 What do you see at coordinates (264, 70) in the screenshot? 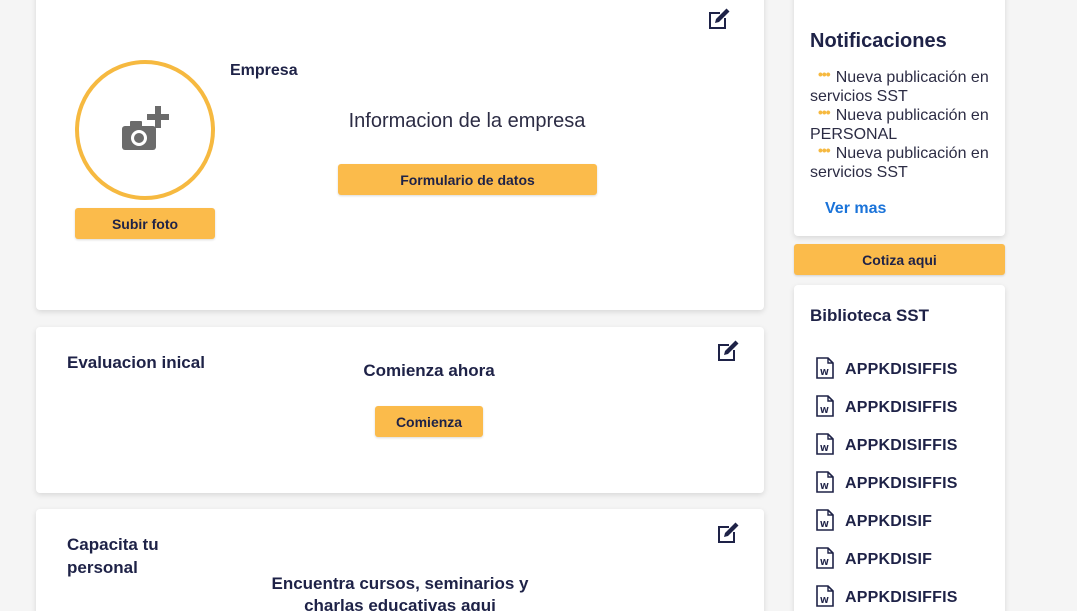
I see `company-label: Empresa` at bounding box center [264, 70].